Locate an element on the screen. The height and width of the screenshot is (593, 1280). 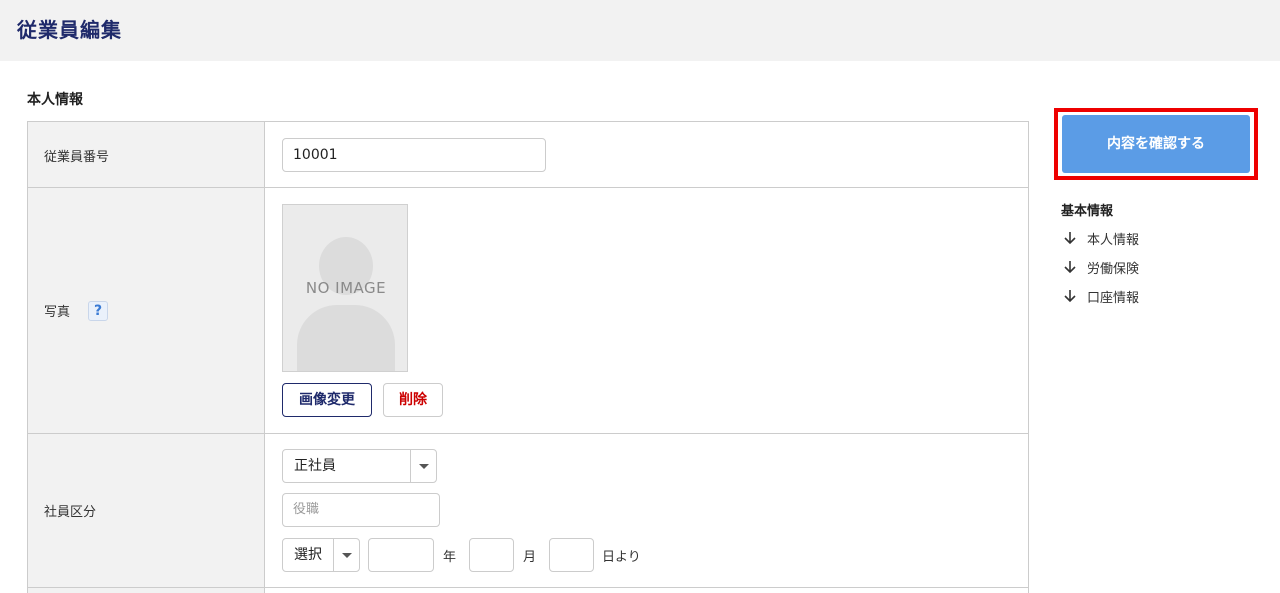
day-input is located at coordinates (571, 555).